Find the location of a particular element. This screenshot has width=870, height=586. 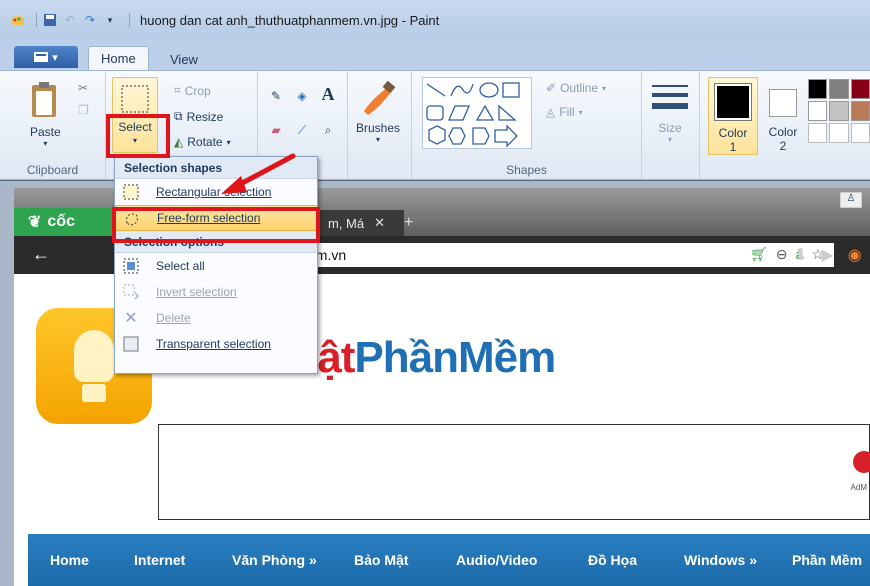

clipboard-group: Paste ▾ ✂ ❐ Clipboard is located at coordinates (53, 125).